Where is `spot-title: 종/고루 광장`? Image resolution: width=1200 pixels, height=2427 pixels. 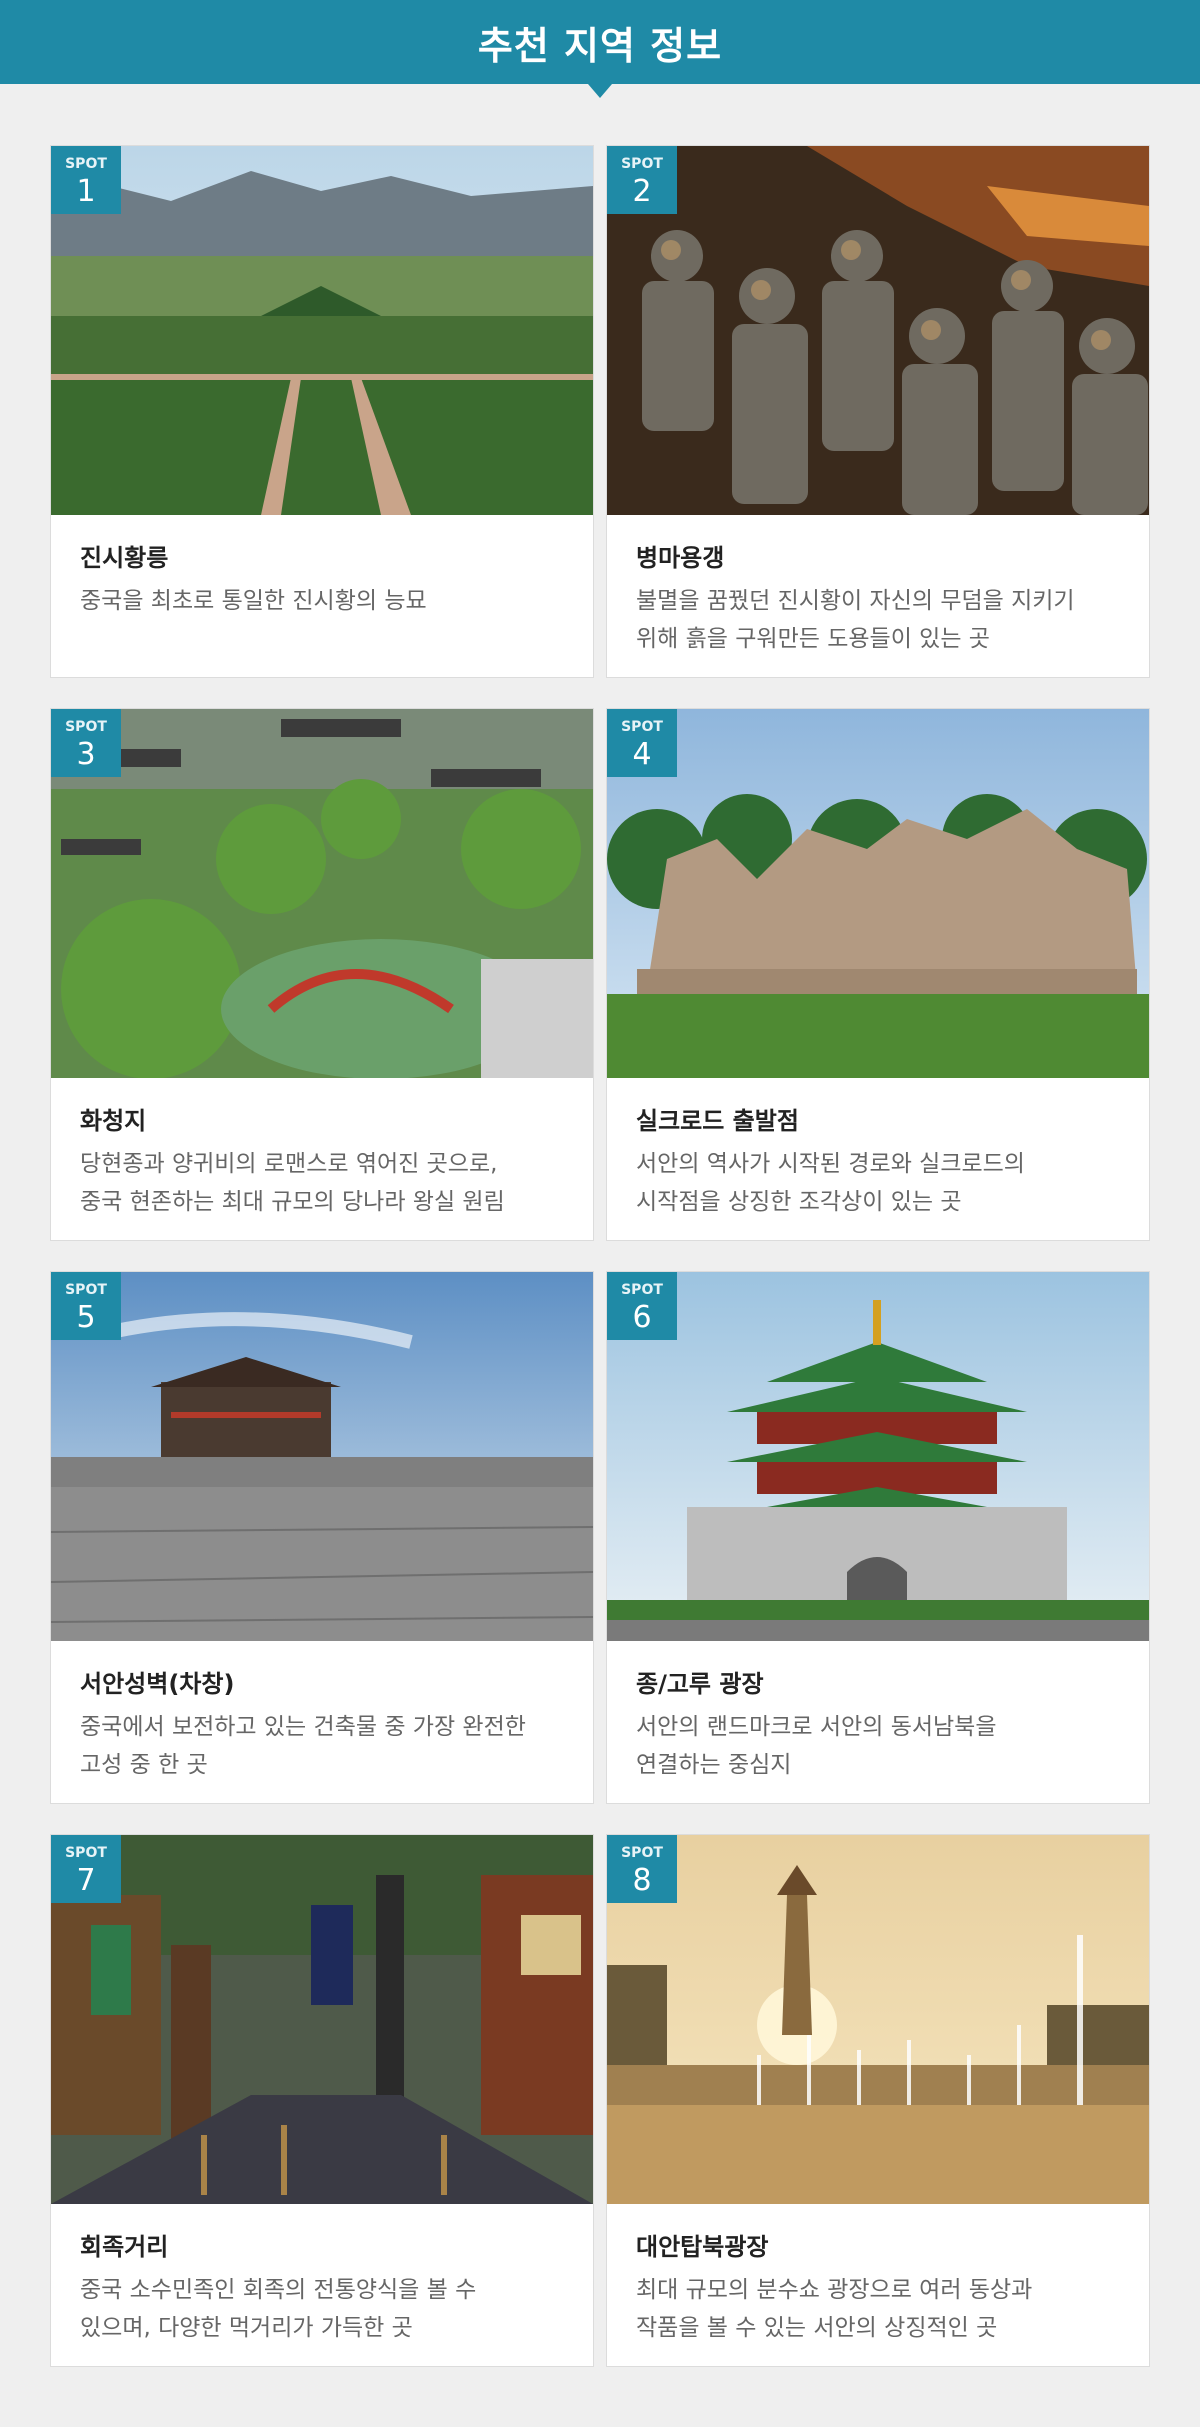 spot-title: 종/고루 광장 is located at coordinates (700, 1684).